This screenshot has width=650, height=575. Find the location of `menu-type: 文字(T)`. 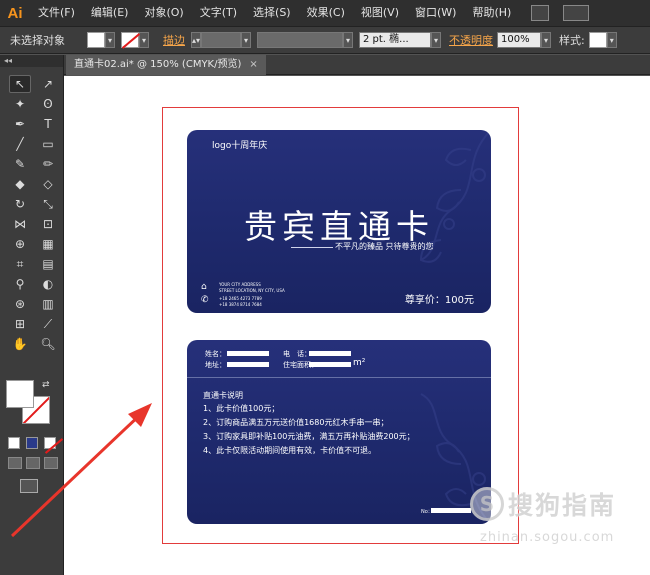

menu-type: 文字(T) is located at coordinates (218, 13).